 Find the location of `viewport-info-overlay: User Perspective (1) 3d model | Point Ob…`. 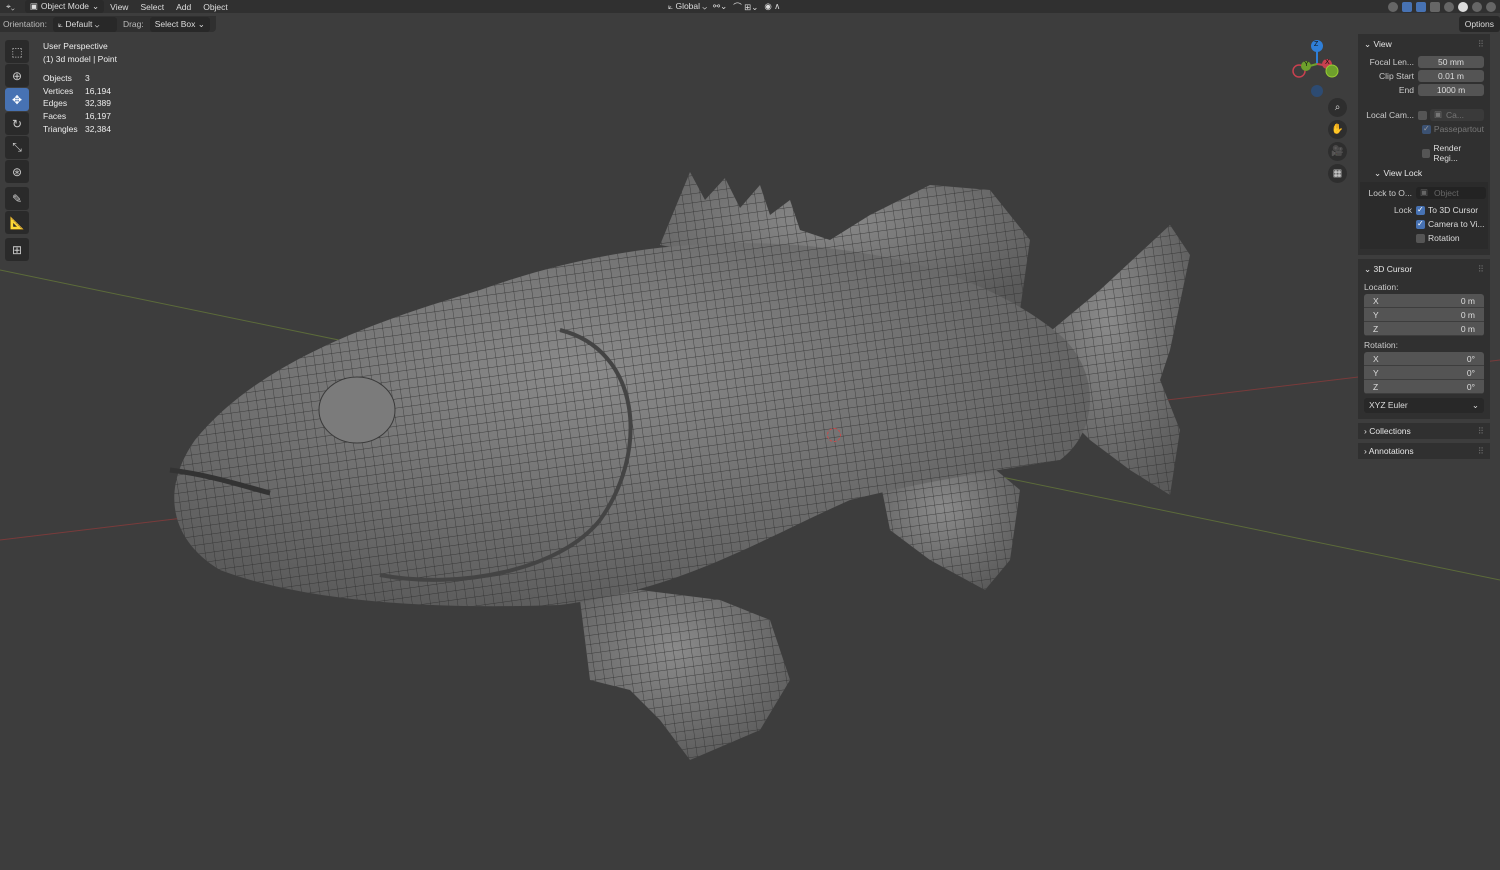

viewport-info-overlay: User Perspective (1) 3d model | Point Ob… is located at coordinates (80, 87).